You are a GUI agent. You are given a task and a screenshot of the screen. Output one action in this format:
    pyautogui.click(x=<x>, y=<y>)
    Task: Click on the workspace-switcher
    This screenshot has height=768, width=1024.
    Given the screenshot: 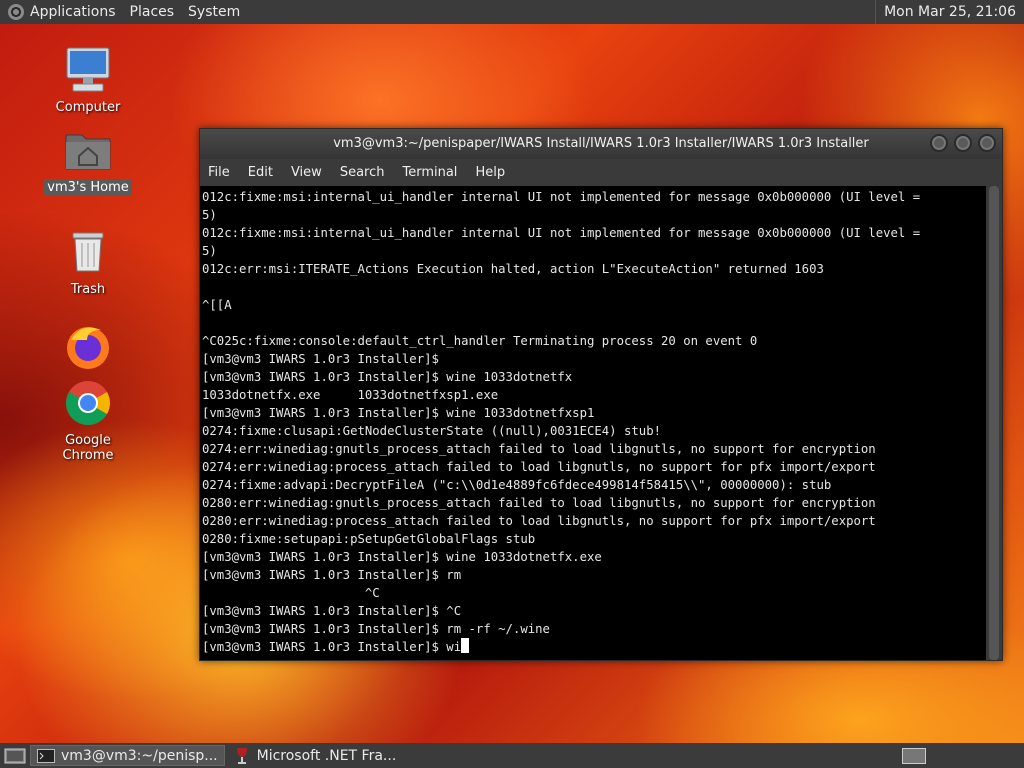 What is the action you would take?
    pyautogui.click(x=914, y=756)
    